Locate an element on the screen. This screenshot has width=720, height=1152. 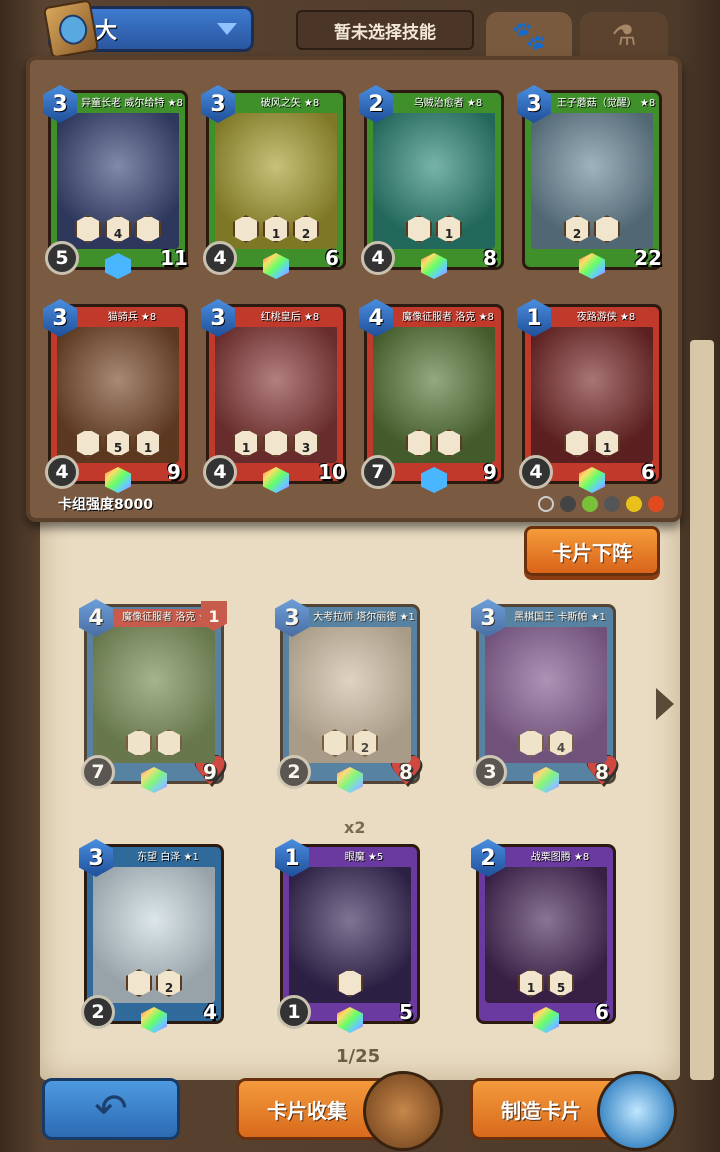
deck-name: 大 is located at coordinates (106, 31).